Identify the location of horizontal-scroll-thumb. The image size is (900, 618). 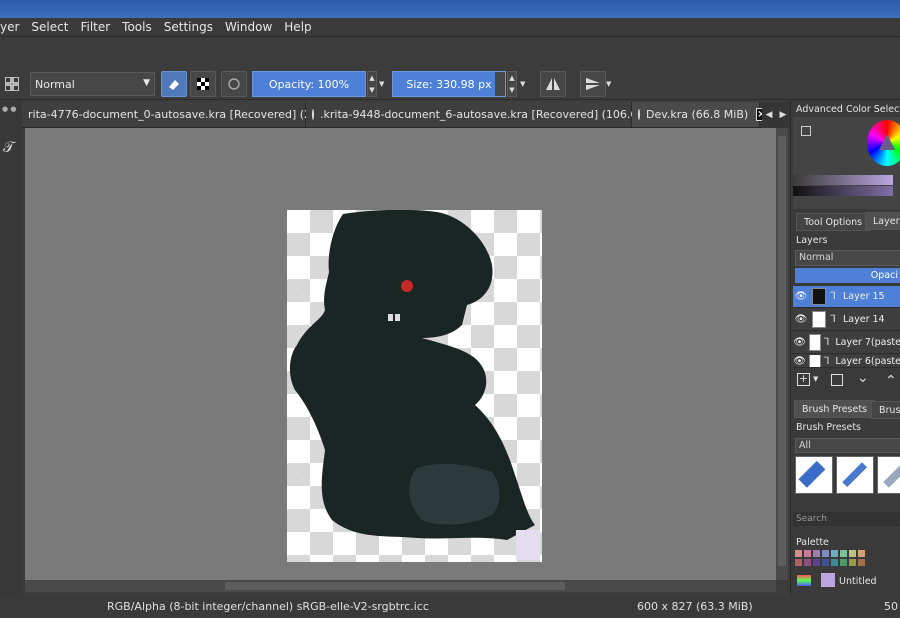
(395, 586).